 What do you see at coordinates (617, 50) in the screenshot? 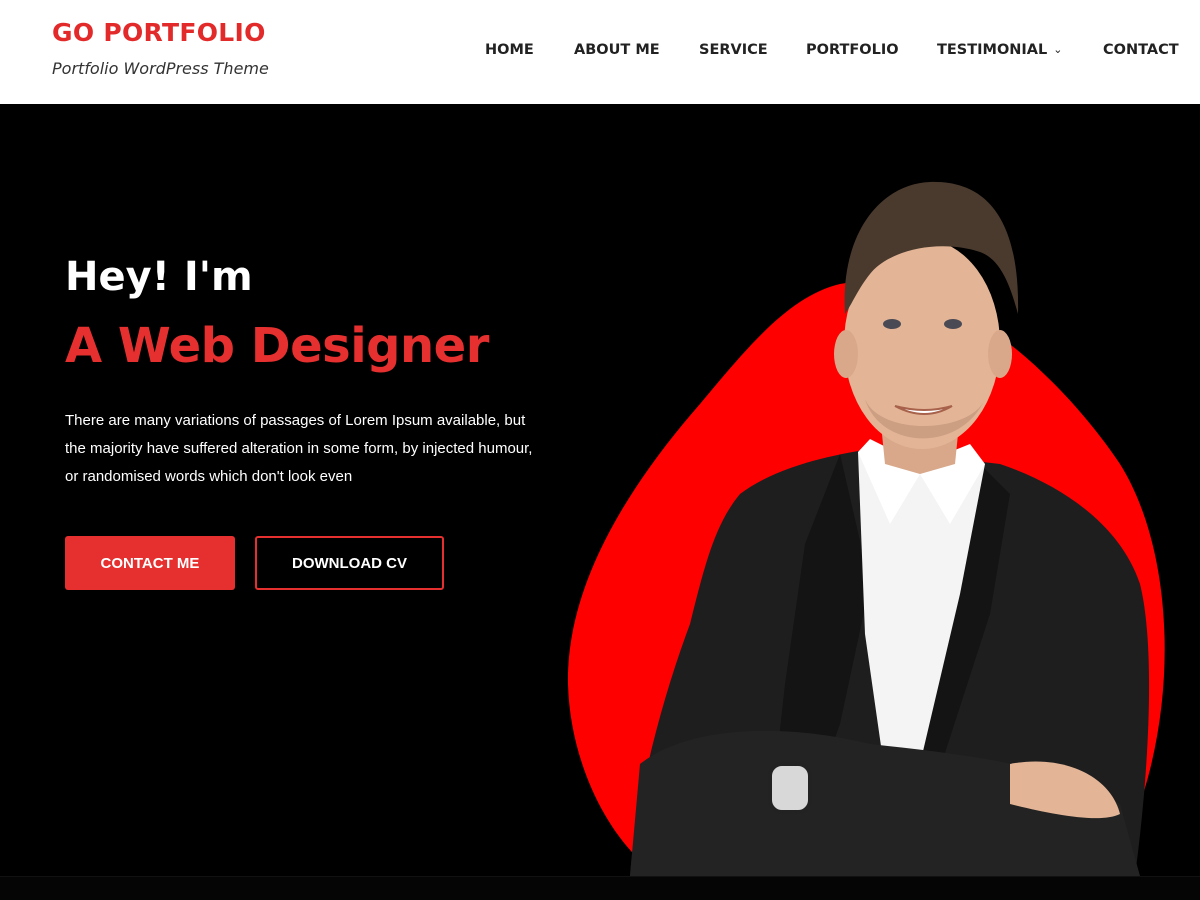
I see `nav-item-about-me: ABOUT ME` at bounding box center [617, 50].